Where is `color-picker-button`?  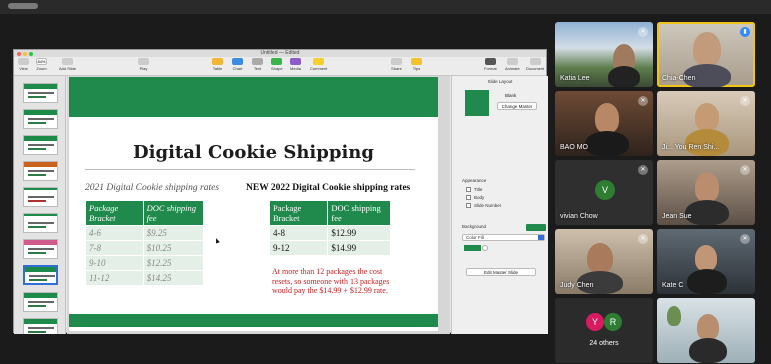 color-picker-button is located at coordinates (485, 248).